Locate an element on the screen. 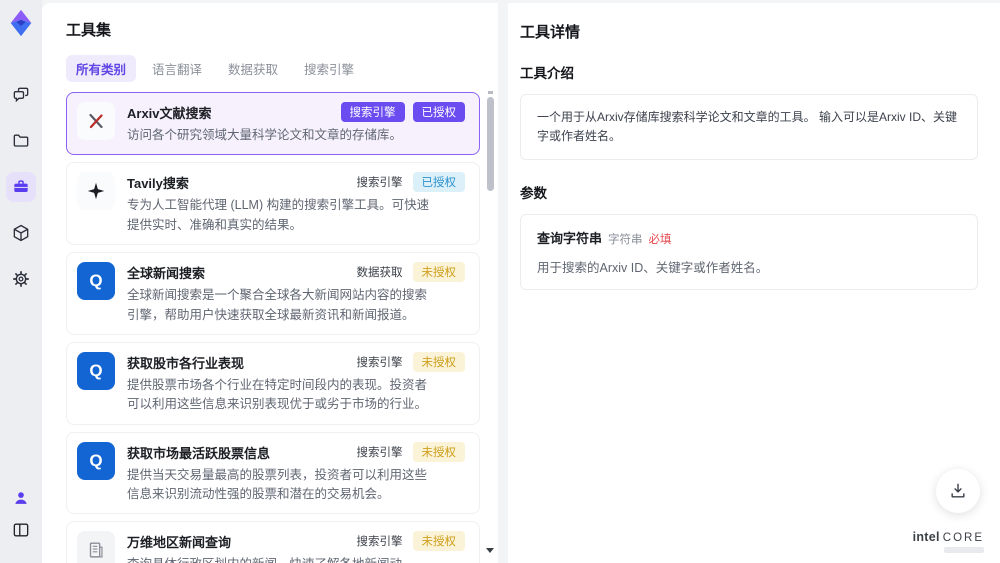 This screenshot has width=1000, height=563. chat-icon is located at coordinates (21, 95).